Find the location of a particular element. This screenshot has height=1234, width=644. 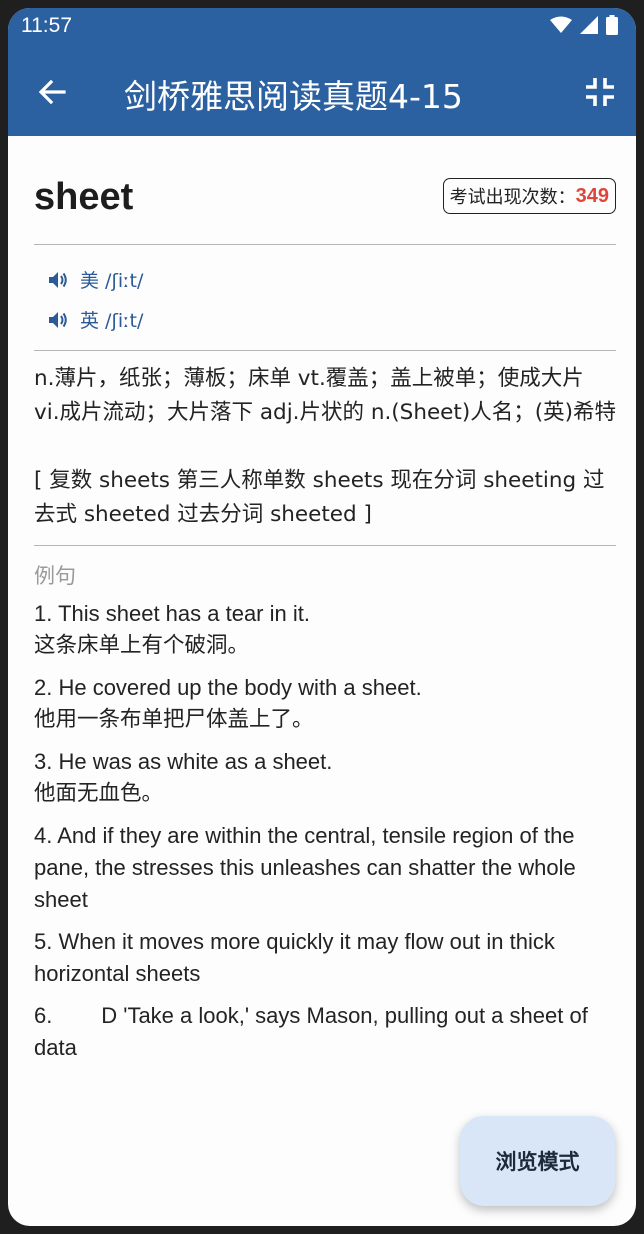

arrow-left-icon is located at coordinates (52, 92).